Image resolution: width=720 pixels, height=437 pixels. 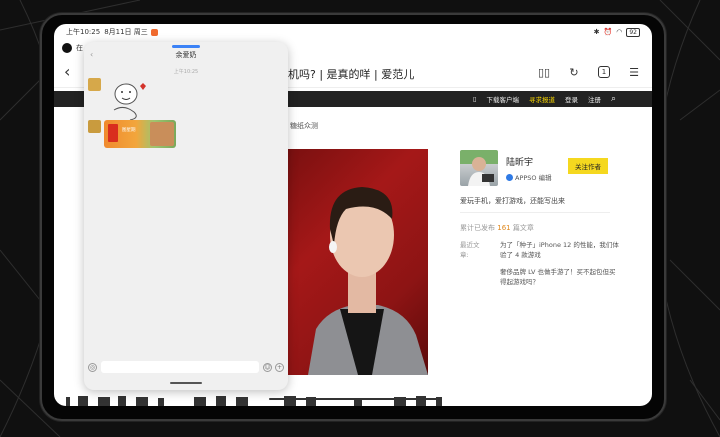 What do you see at coordinates (519, 161) in the screenshot?
I see `author-name: 陆昕宇` at bounding box center [519, 161].